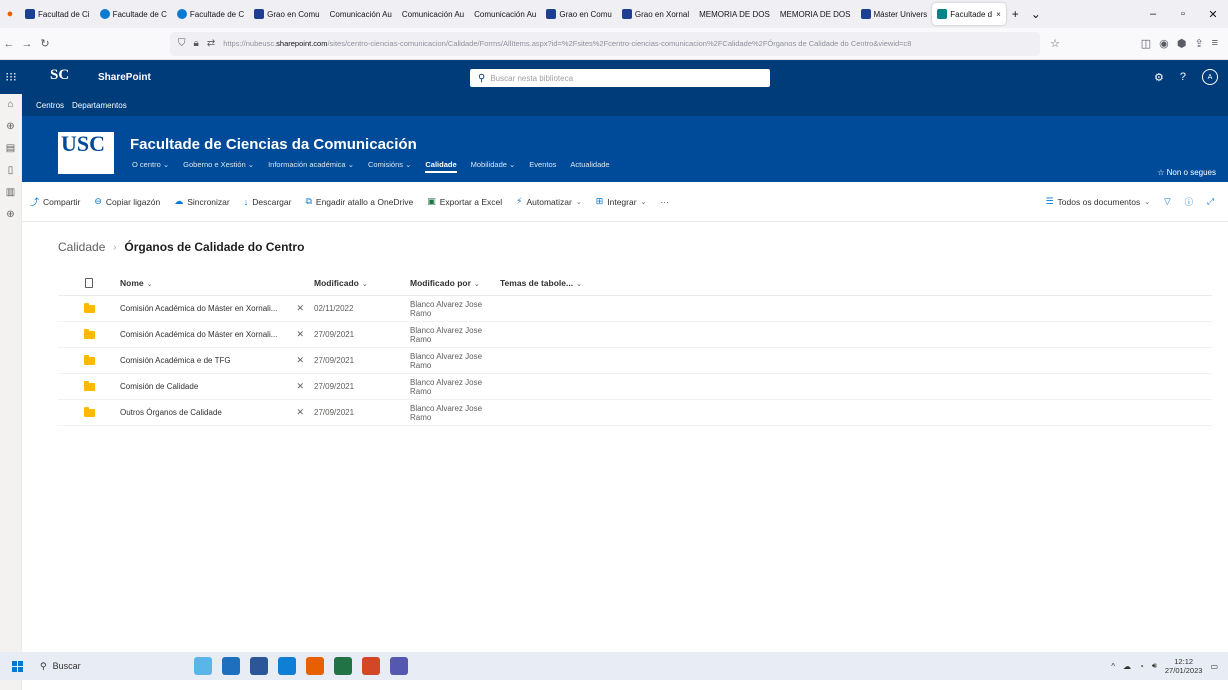 The height and width of the screenshot is (690, 1228). What do you see at coordinates (894, 14) in the screenshot?
I see `browser-tab: Máster Univers` at bounding box center [894, 14].